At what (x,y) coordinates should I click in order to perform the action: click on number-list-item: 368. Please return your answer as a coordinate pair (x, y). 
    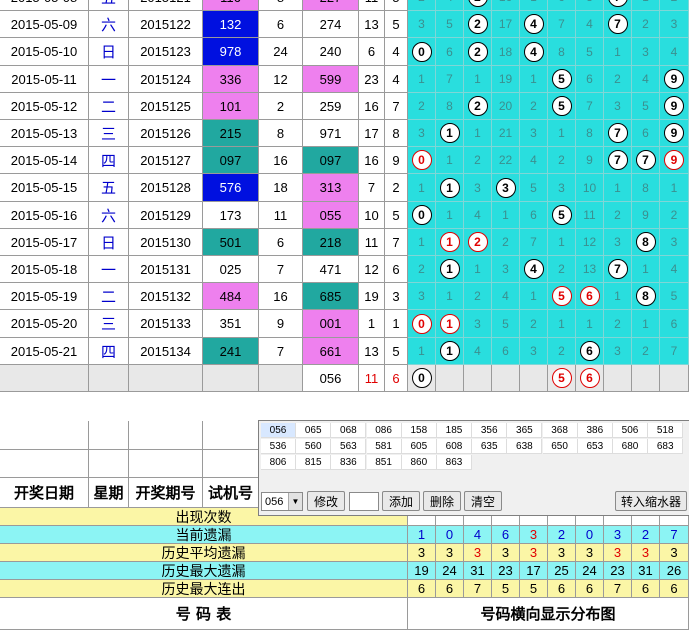
    Looking at the image, I should click on (560, 430).